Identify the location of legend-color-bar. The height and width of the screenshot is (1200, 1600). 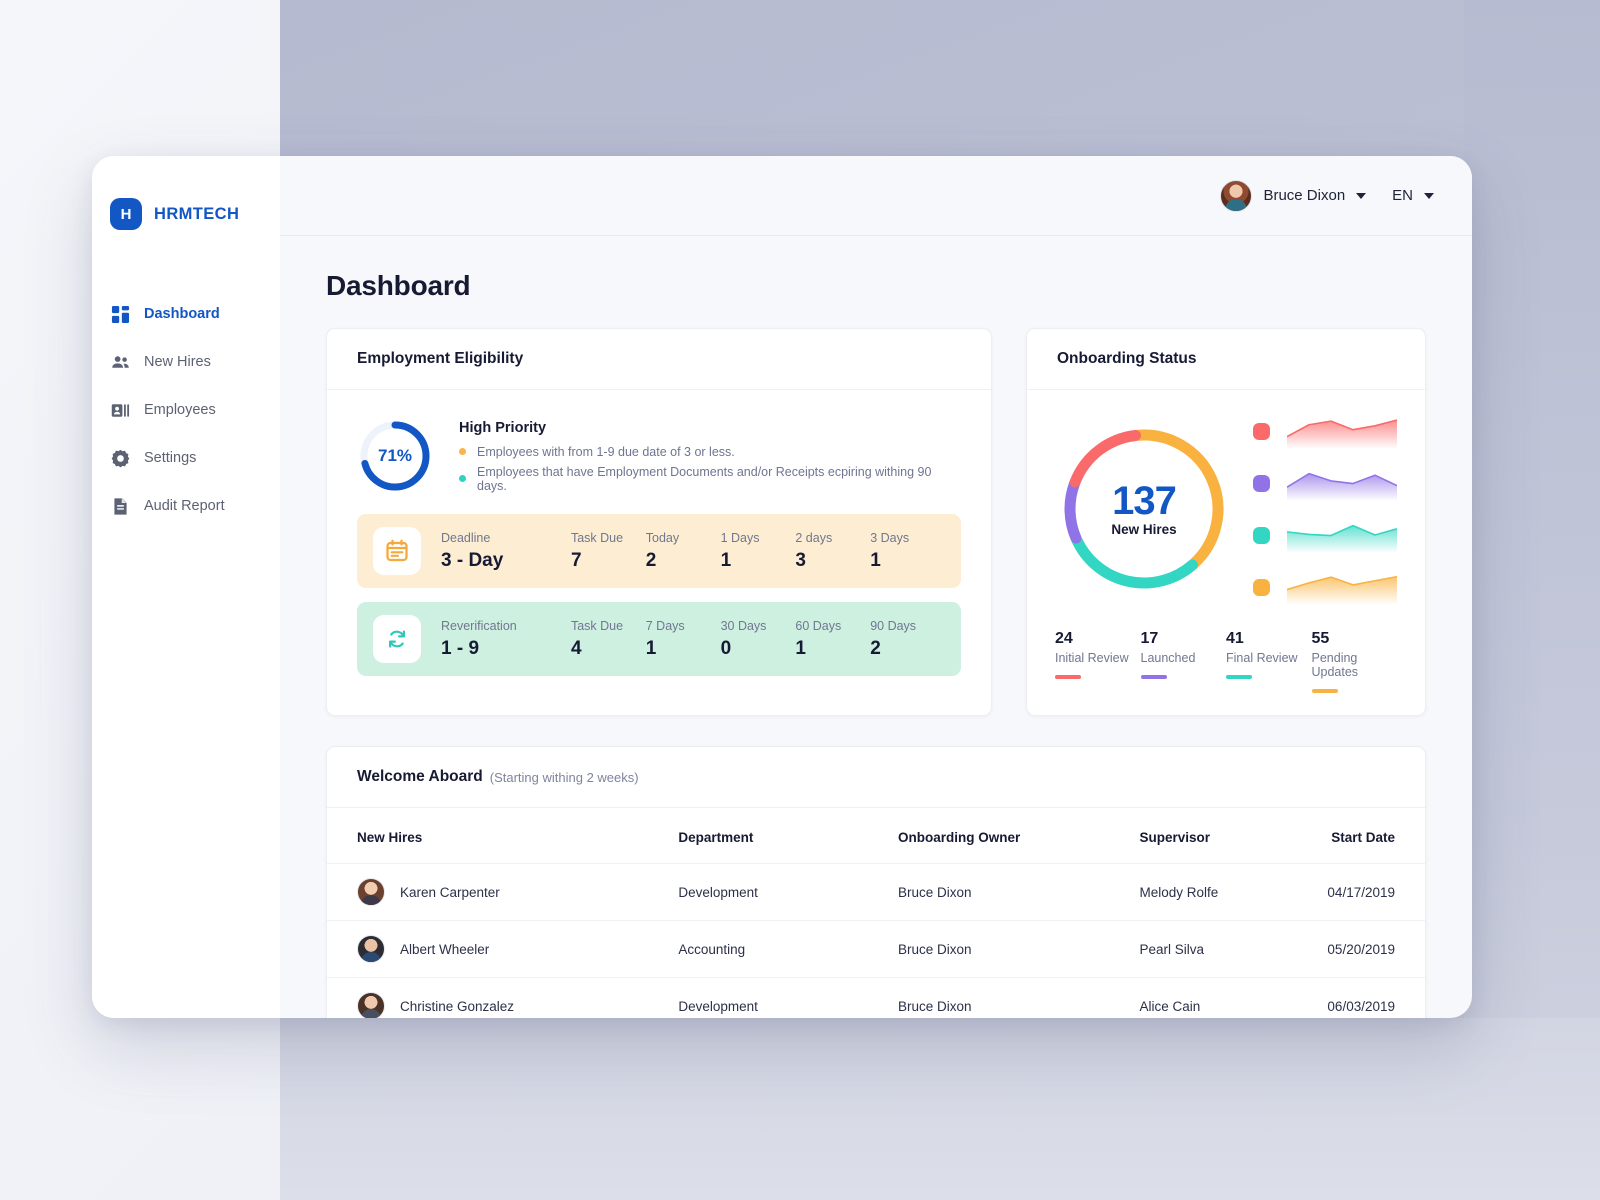
(1324, 691).